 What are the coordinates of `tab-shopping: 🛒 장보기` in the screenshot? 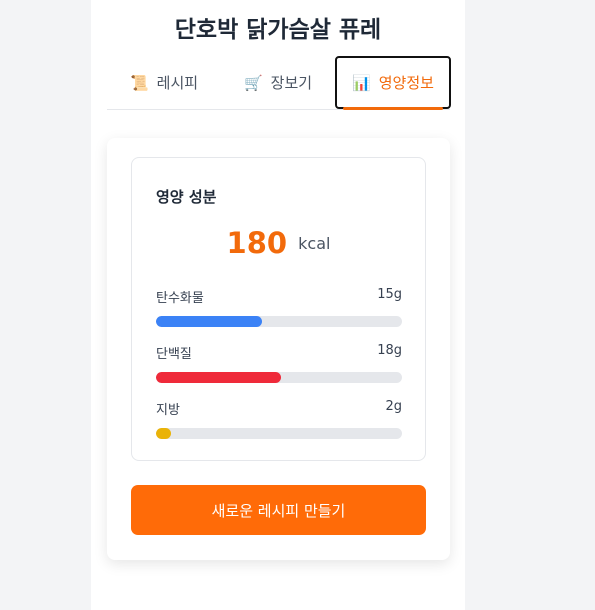 It's located at (278, 82).